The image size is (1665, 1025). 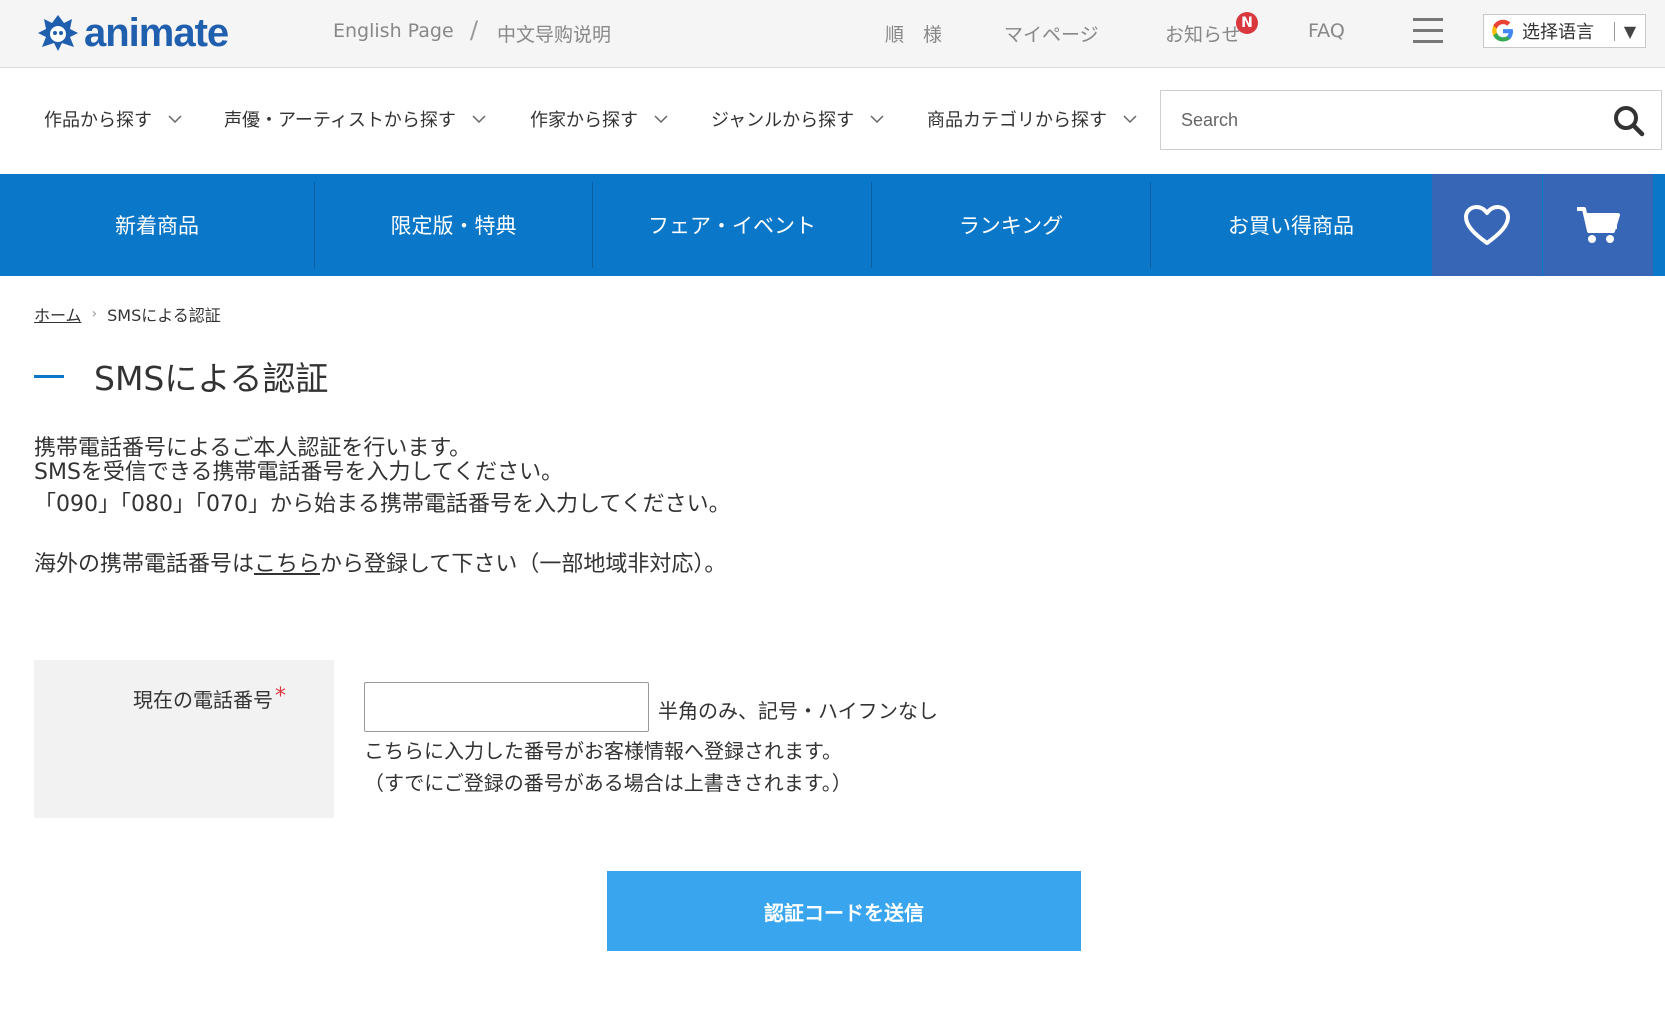 I want to click on breadcrumb-current: SMSによる認証, so click(x=164, y=315).